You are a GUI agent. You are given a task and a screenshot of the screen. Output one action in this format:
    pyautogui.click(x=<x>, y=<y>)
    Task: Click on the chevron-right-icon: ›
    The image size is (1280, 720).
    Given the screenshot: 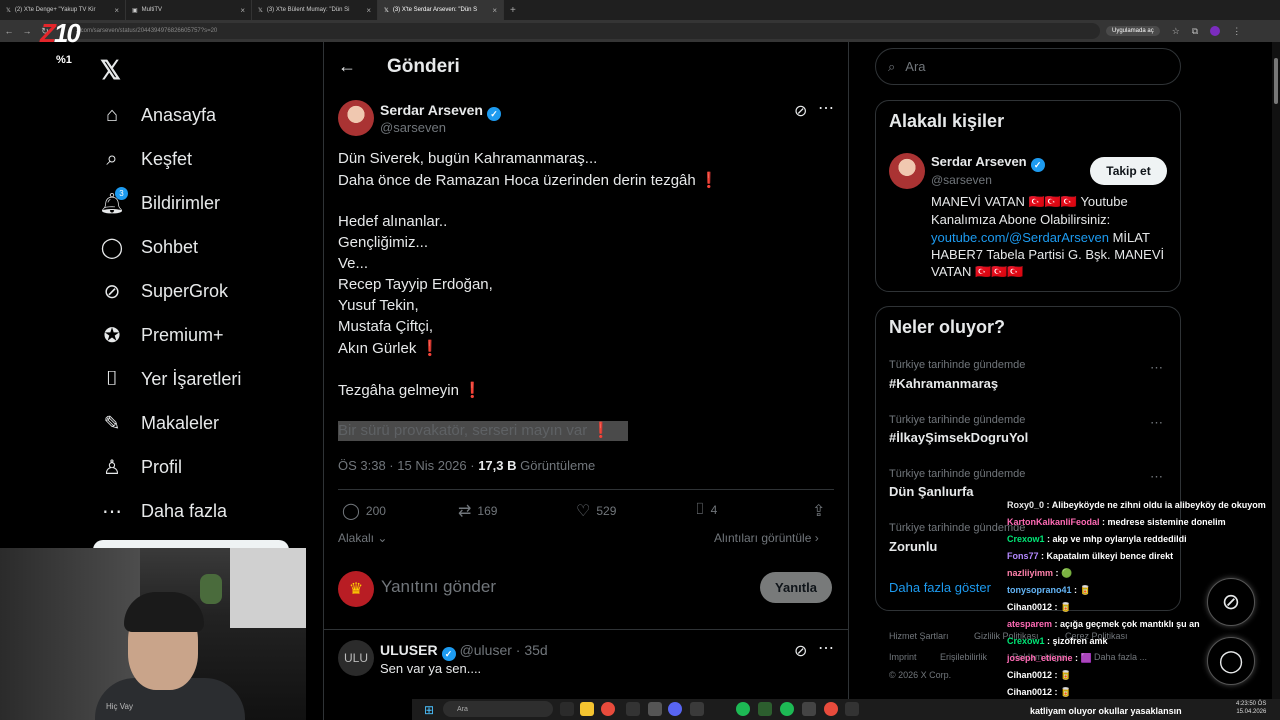 What is the action you would take?
    pyautogui.click(x=816, y=538)
    